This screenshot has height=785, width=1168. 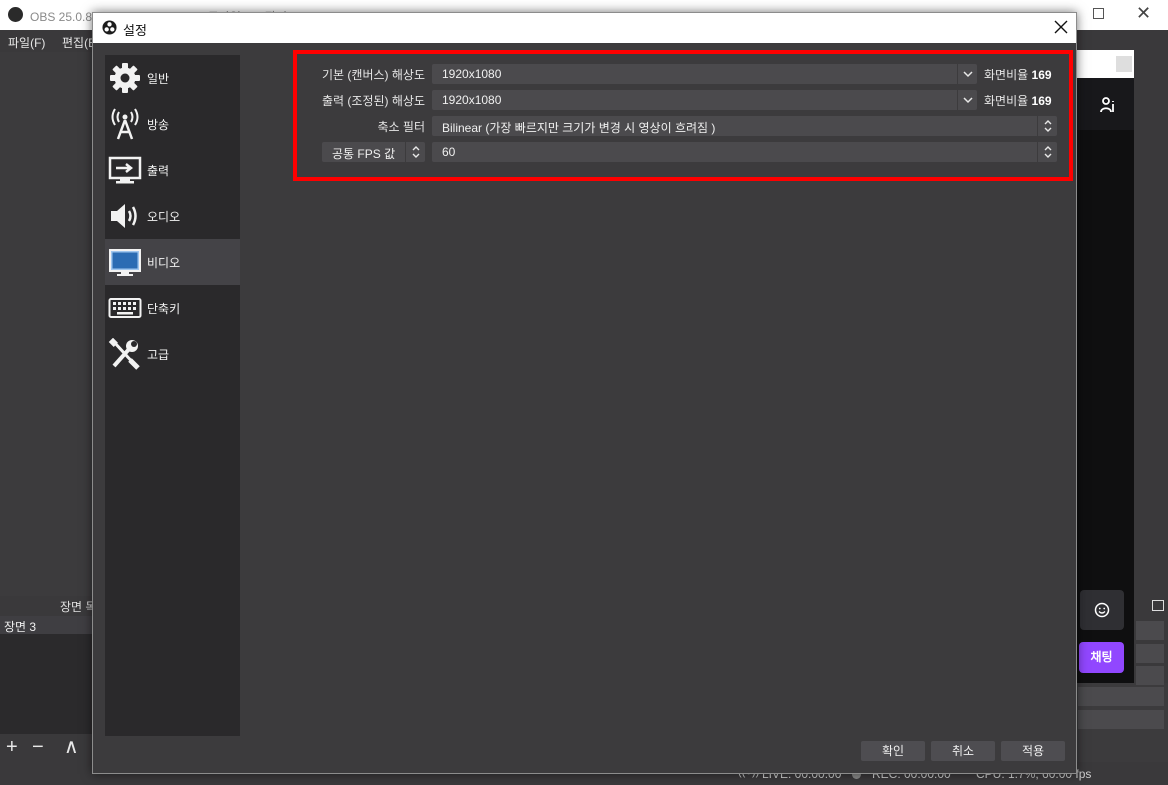 What do you see at coordinates (172, 170) in the screenshot?
I see `sidebar-item-output: 출력` at bounding box center [172, 170].